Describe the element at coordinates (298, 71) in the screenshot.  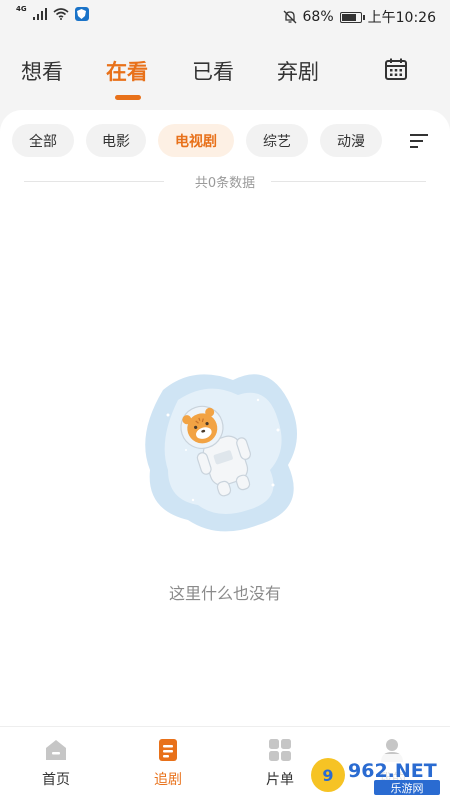
I see `tab-dropped: 弃剧` at that location.